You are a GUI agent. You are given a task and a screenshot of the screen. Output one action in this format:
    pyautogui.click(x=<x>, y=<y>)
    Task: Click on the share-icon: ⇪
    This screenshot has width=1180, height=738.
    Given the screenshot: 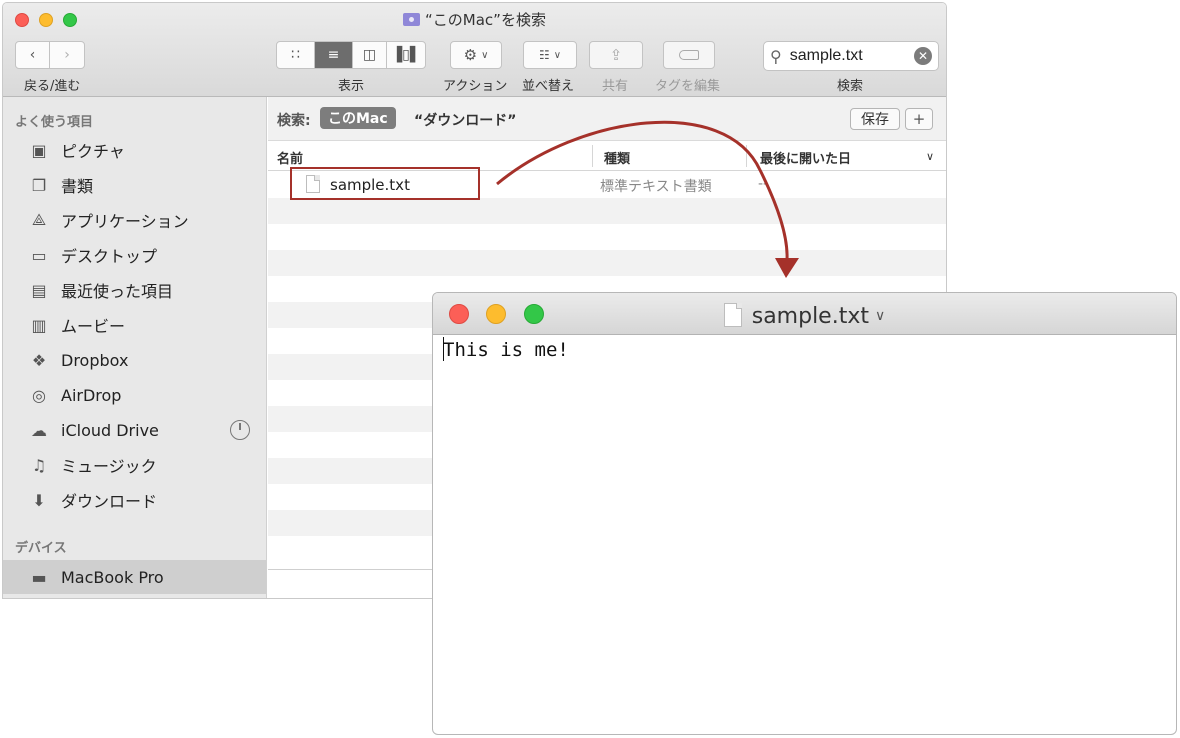 What is the action you would take?
    pyautogui.click(x=616, y=55)
    